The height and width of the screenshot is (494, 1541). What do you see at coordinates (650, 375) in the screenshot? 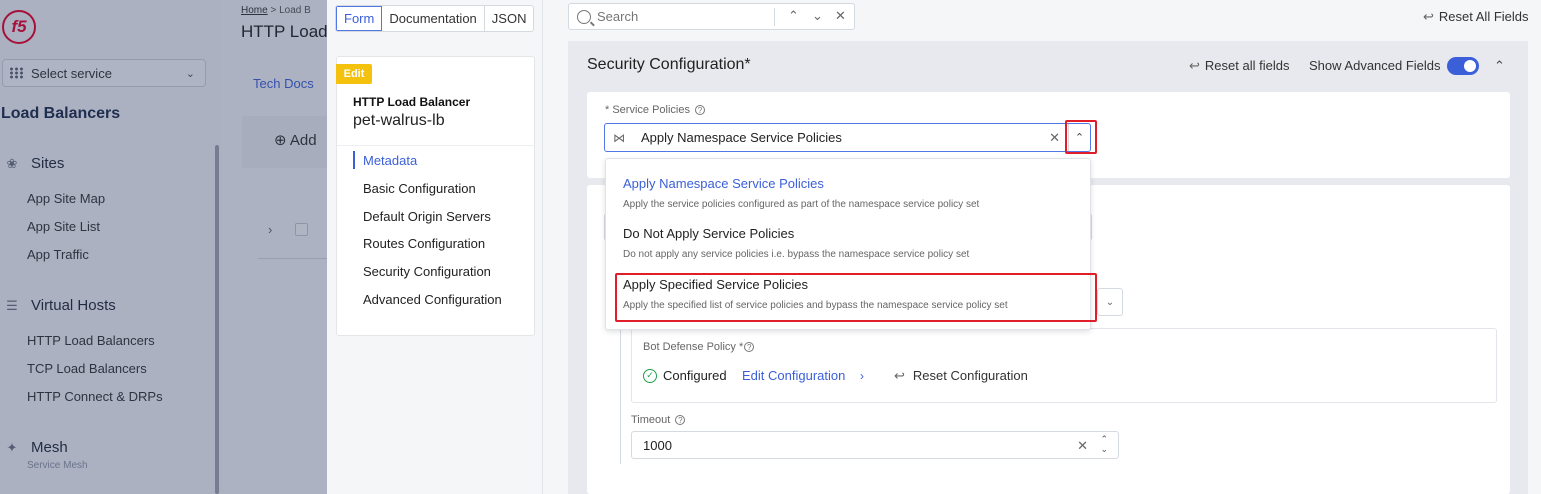
I see `check-circle-icon: ✓` at bounding box center [650, 375].